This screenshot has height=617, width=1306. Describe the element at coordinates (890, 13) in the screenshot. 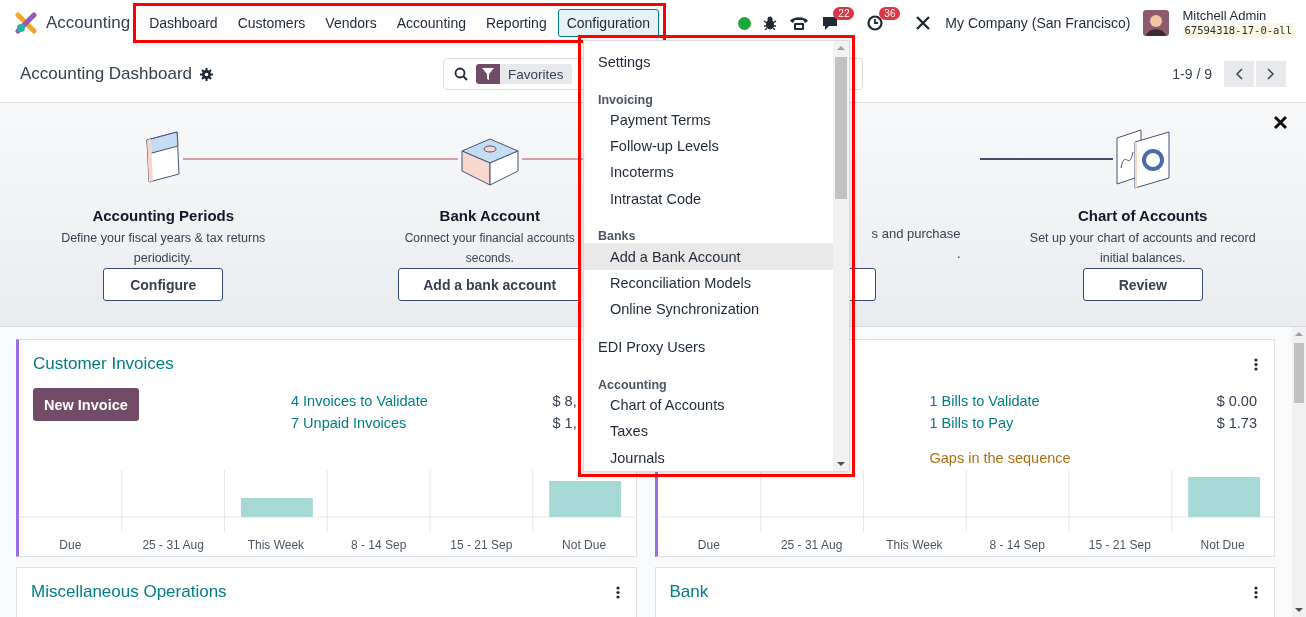

I see `notification-badge: 36` at that location.